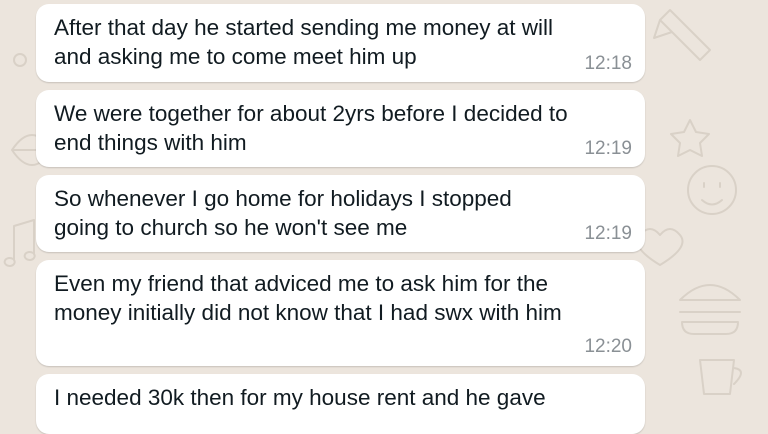  Describe the element at coordinates (608, 346) in the screenshot. I see `message-timestamp: 12:20` at that location.